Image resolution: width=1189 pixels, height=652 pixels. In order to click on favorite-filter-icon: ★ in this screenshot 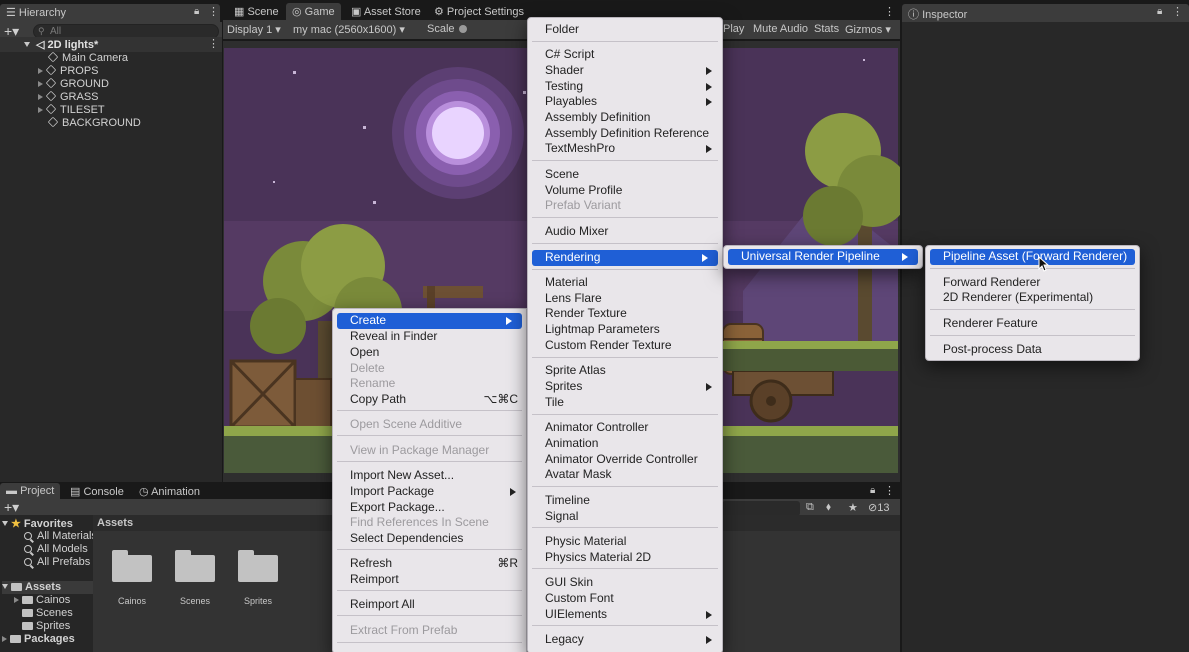, I will do `click(853, 507)`.